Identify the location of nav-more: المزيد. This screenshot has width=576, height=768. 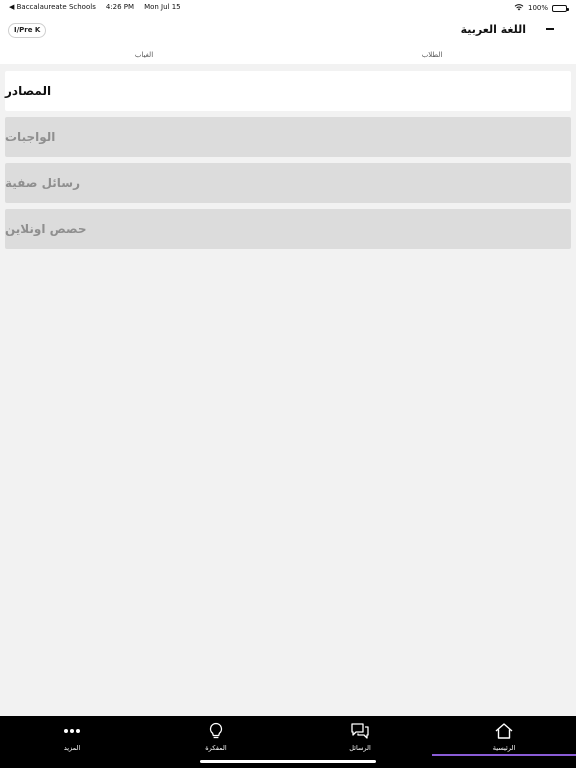
(72, 736).